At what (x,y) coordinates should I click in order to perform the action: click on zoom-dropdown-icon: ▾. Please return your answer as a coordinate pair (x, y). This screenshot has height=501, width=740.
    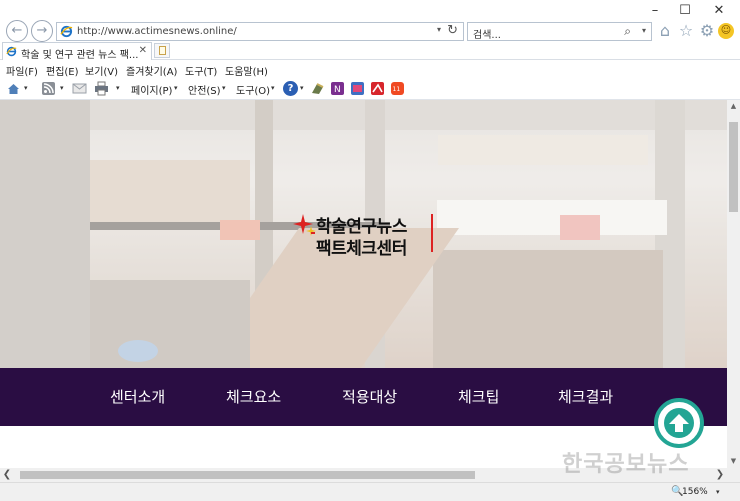
    Looking at the image, I should click on (718, 492).